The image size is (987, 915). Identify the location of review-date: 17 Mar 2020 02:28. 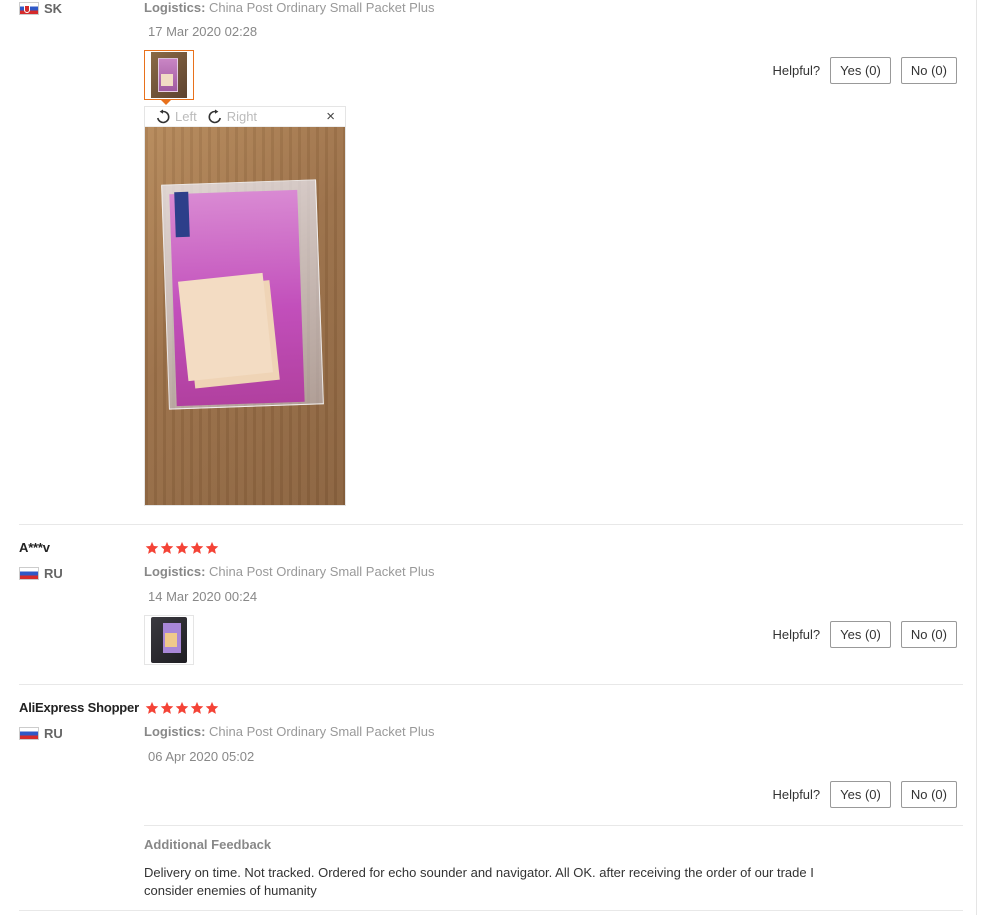
(203, 31).